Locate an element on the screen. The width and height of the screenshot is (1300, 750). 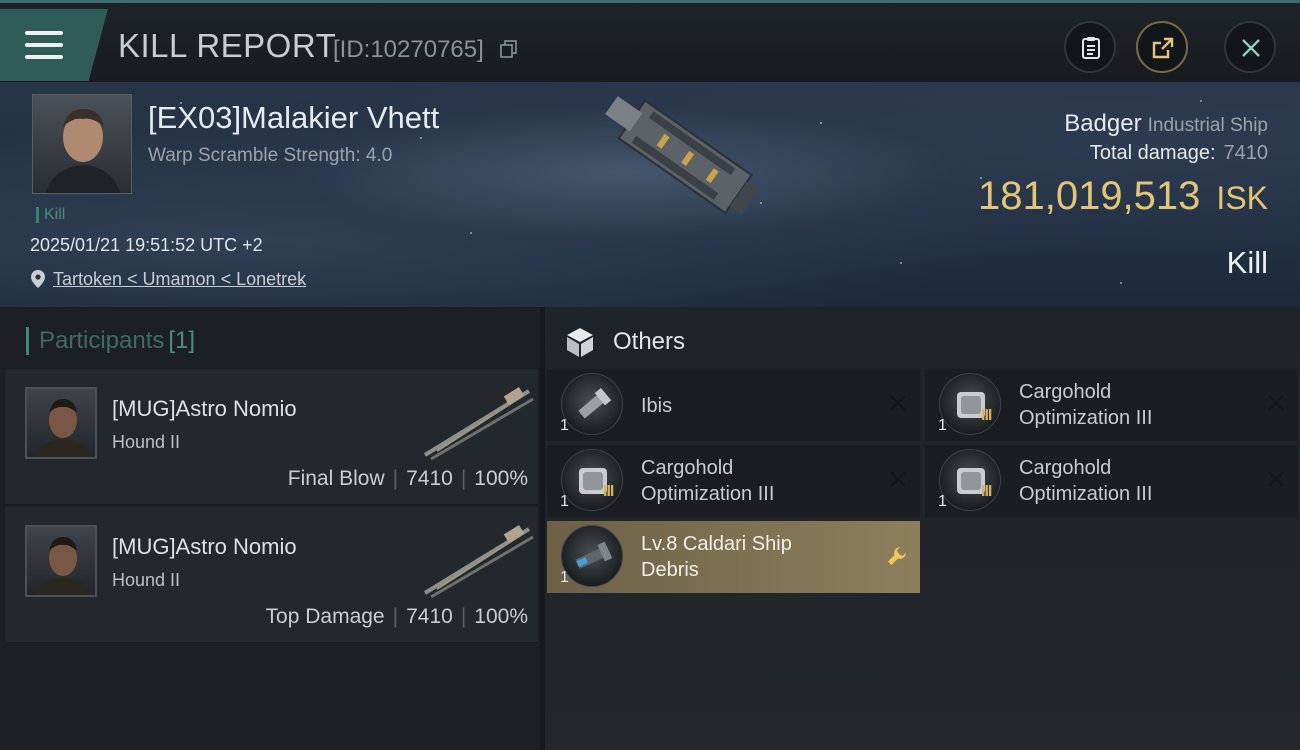
report-id: [ID:10270765] is located at coordinates (408, 49).